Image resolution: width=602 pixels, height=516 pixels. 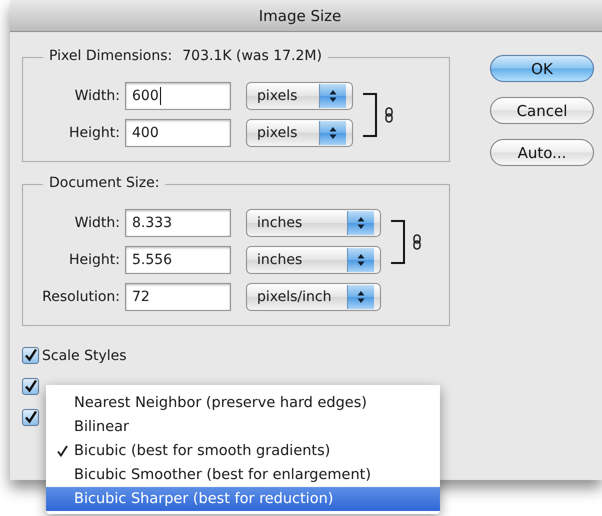 I want to click on menu-item: Bicubic (best for smooth gradients), so click(x=243, y=451).